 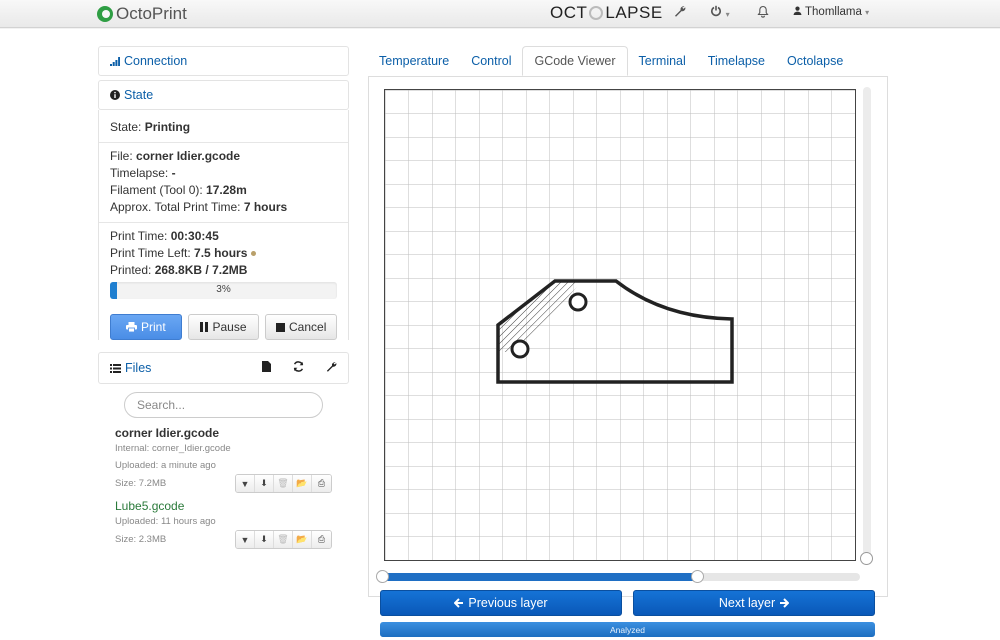 What do you see at coordinates (280, 327) in the screenshot?
I see `stop-icon` at bounding box center [280, 327].